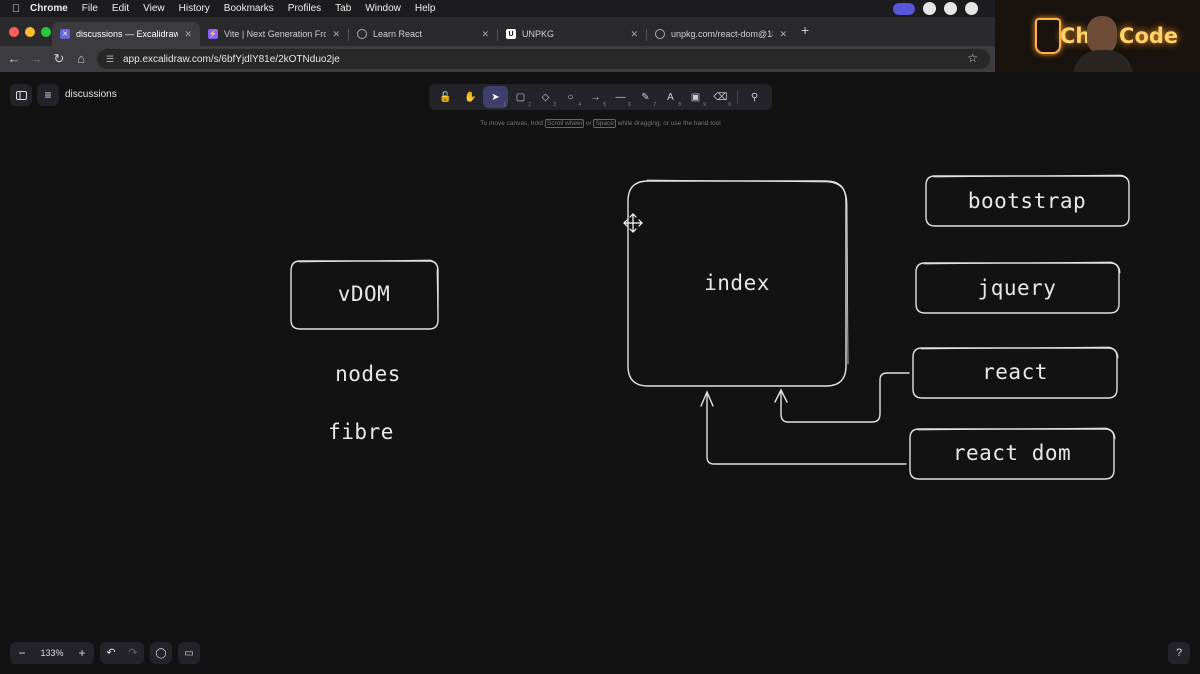 The height and width of the screenshot is (674, 1200). Describe the element at coordinates (972, 58) in the screenshot. I see `bookmark-star-icon: ☆` at that location.